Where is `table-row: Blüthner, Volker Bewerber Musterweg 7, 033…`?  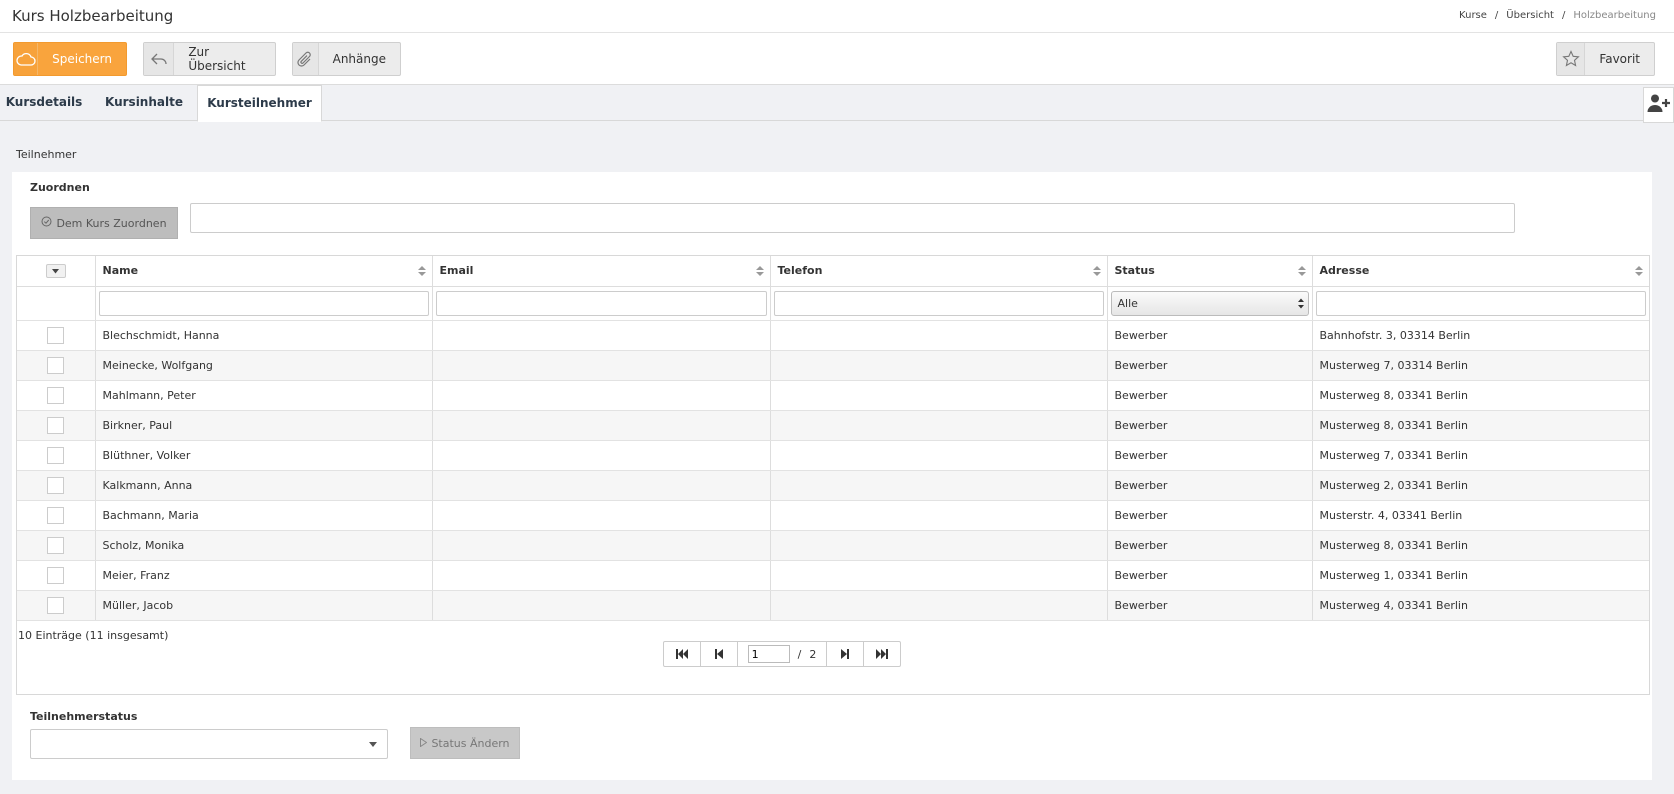 table-row: Blüthner, Volker Bewerber Musterweg 7, 033… is located at coordinates (833, 455).